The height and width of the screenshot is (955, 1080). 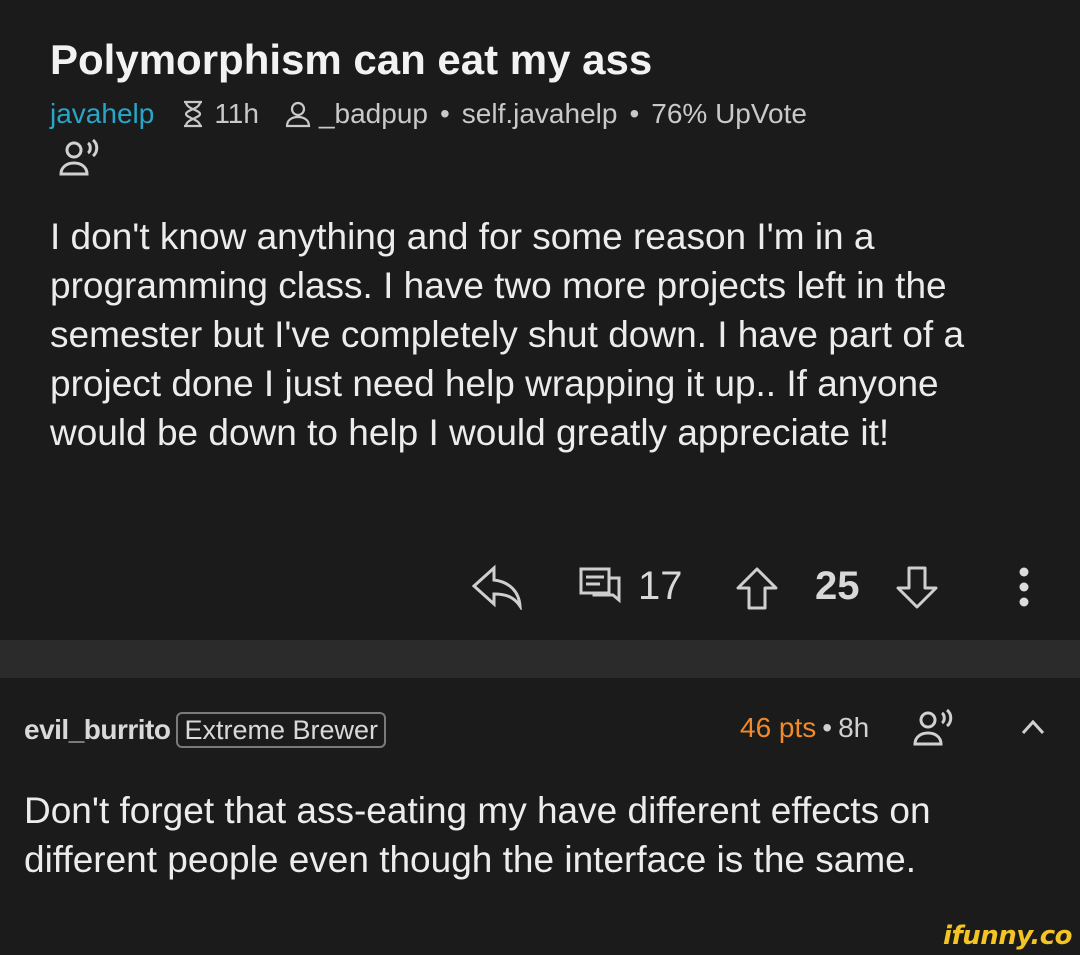 What do you see at coordinates (917, 587) in the screenshot?
I see `downvote-icon` at bounding box center [917, 587].